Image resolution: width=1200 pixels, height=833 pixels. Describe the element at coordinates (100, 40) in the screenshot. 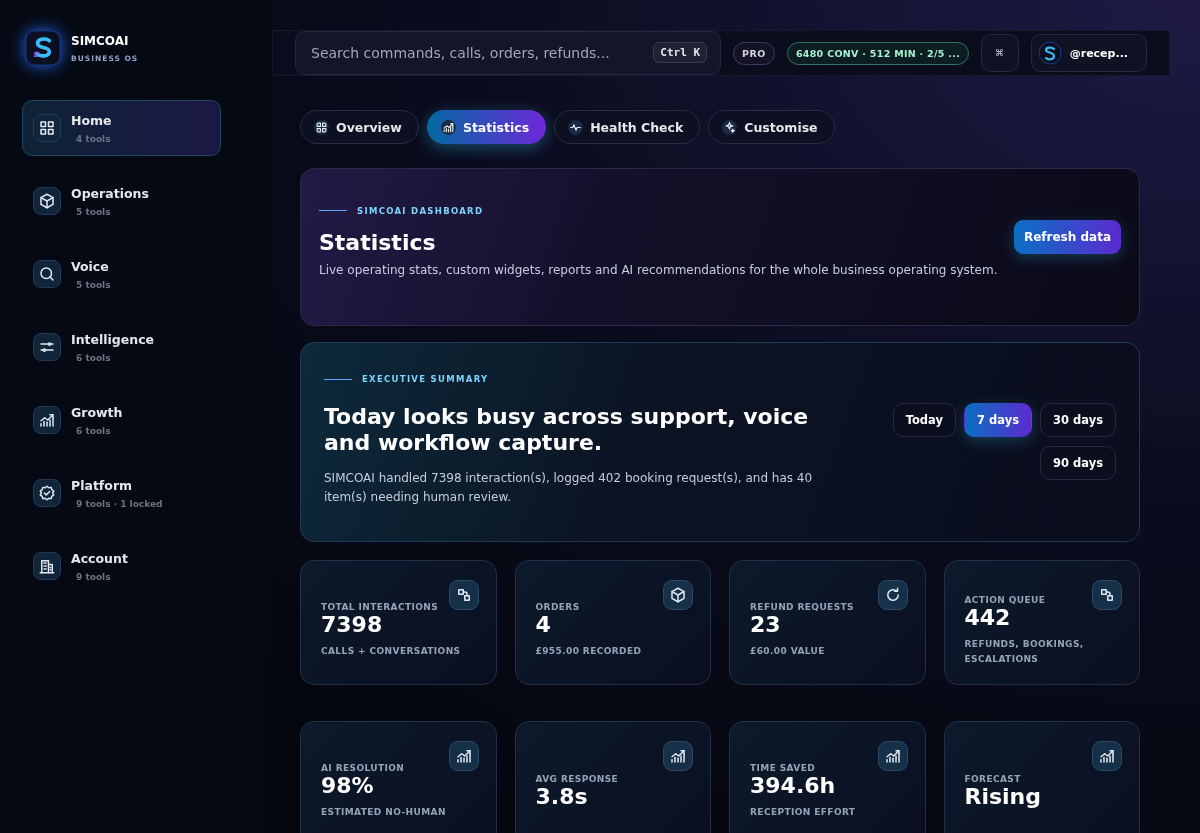

I see `brand-name: SIMCOAI` at that location.